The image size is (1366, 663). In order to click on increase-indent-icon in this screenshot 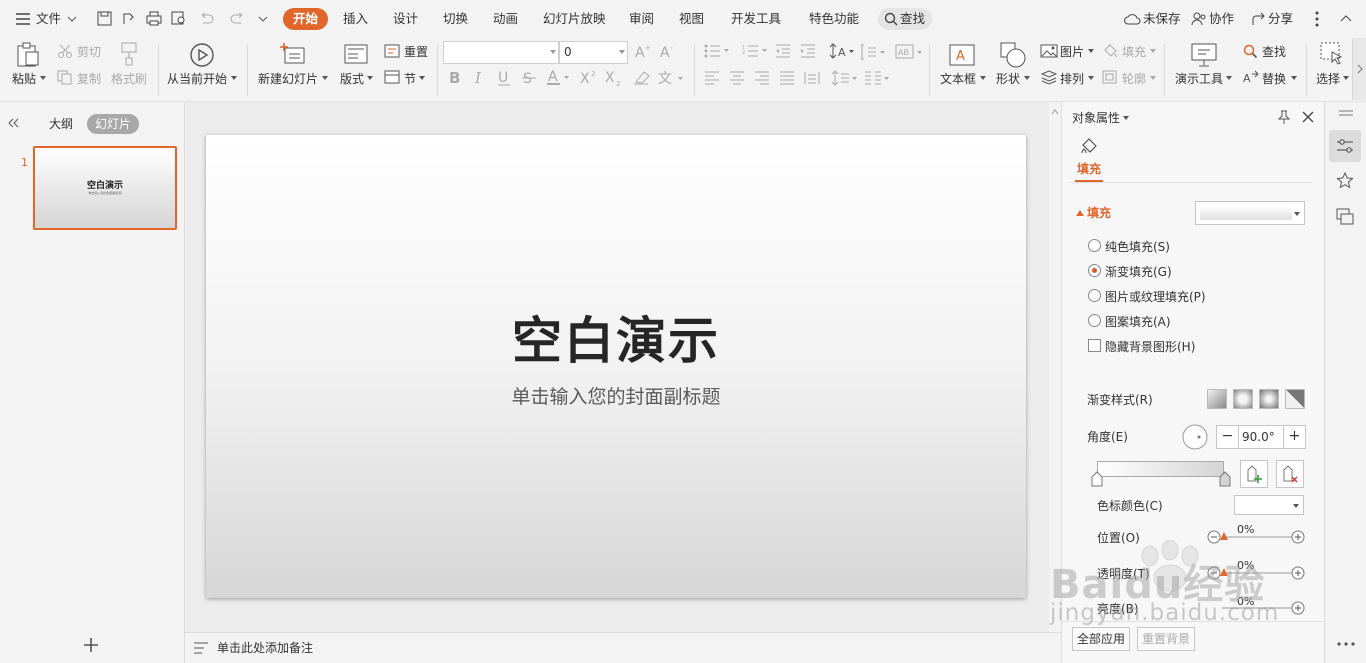, I will do `click(808, 51)`.